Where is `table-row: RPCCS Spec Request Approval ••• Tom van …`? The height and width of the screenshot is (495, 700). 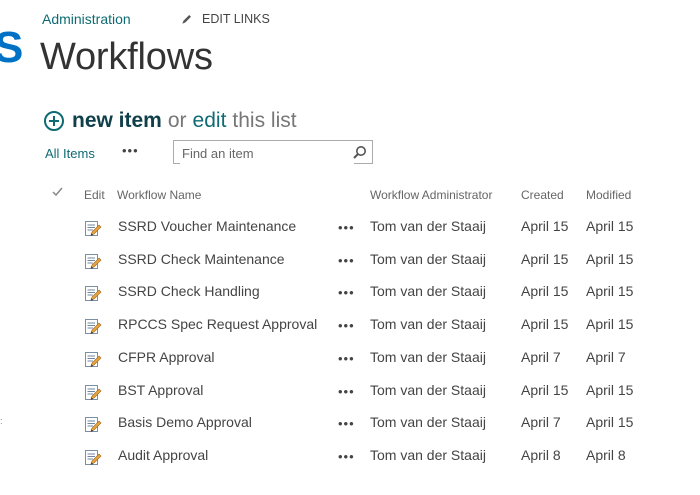 table-row: RPCCS Spec Request Approval ••• Tom van … is located at coordinates (350, 332).